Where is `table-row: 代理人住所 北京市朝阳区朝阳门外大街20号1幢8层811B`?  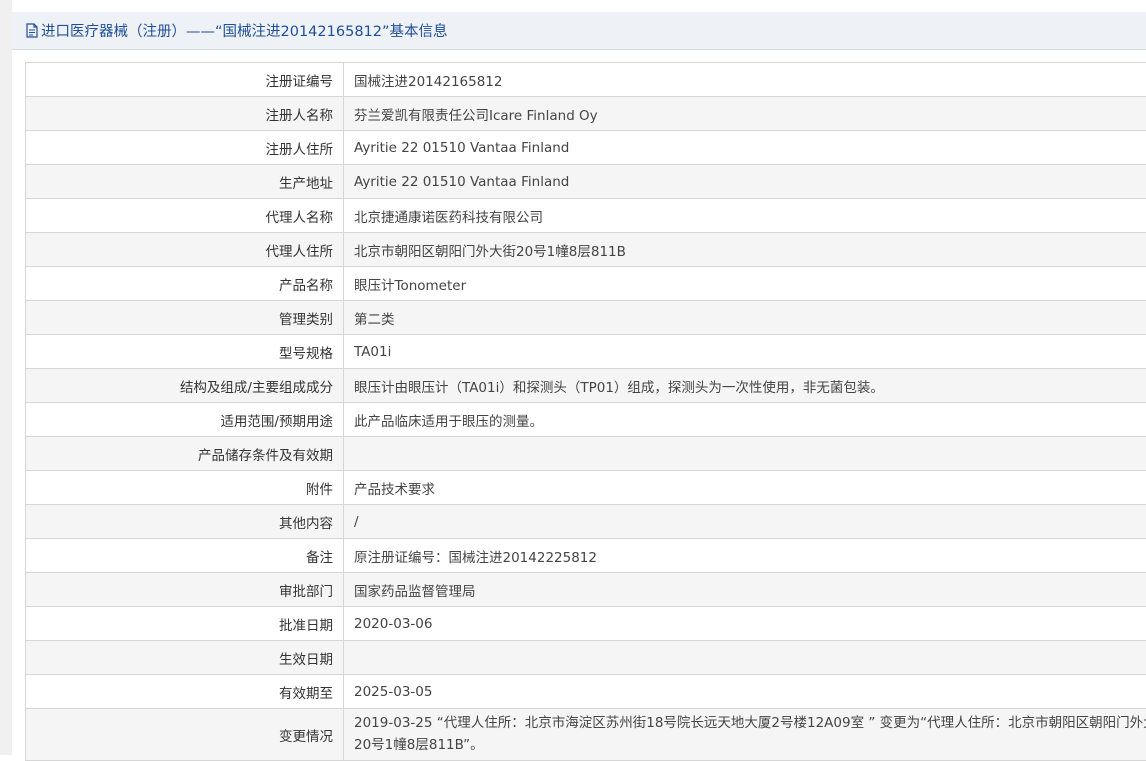 table-row: 代理人住所 北京市朝阳区朝阳门外大街20号1幢8层811B is located at coordinates (586, 250).